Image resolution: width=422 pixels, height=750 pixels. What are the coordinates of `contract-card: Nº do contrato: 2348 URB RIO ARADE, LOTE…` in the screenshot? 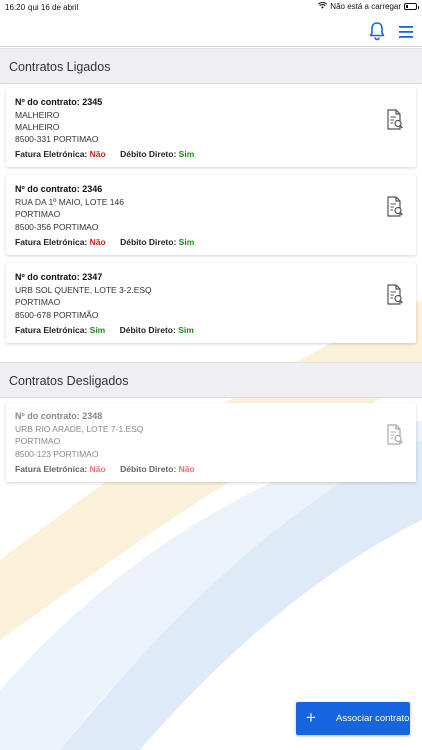 It's located at (211, 442).